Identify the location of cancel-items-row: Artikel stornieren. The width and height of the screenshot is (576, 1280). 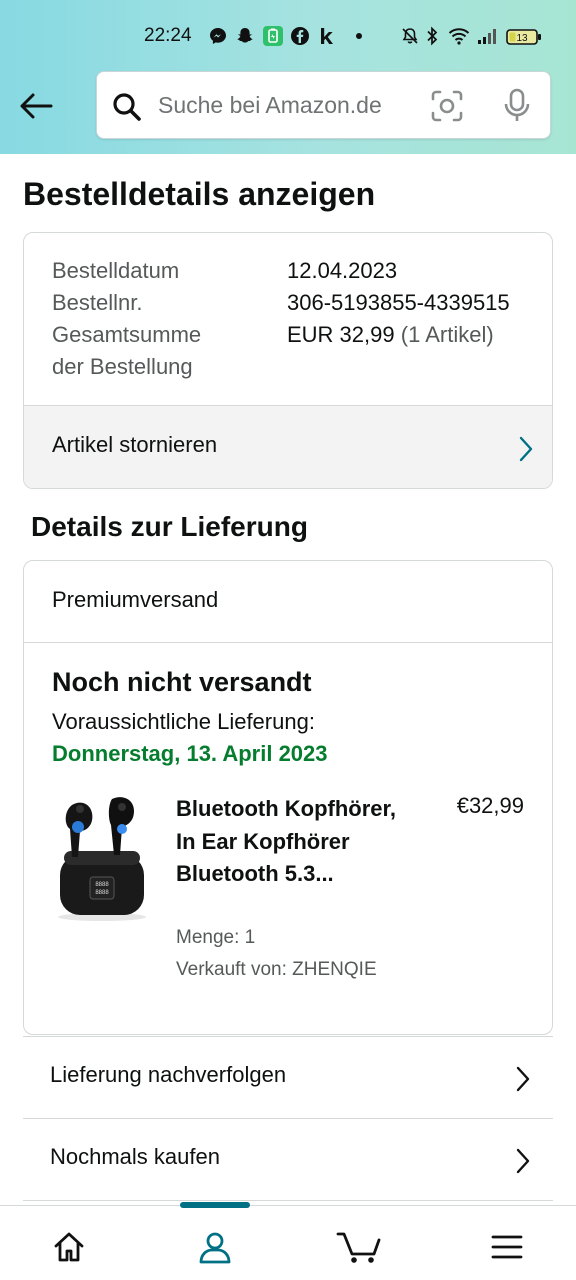
(288, 446).